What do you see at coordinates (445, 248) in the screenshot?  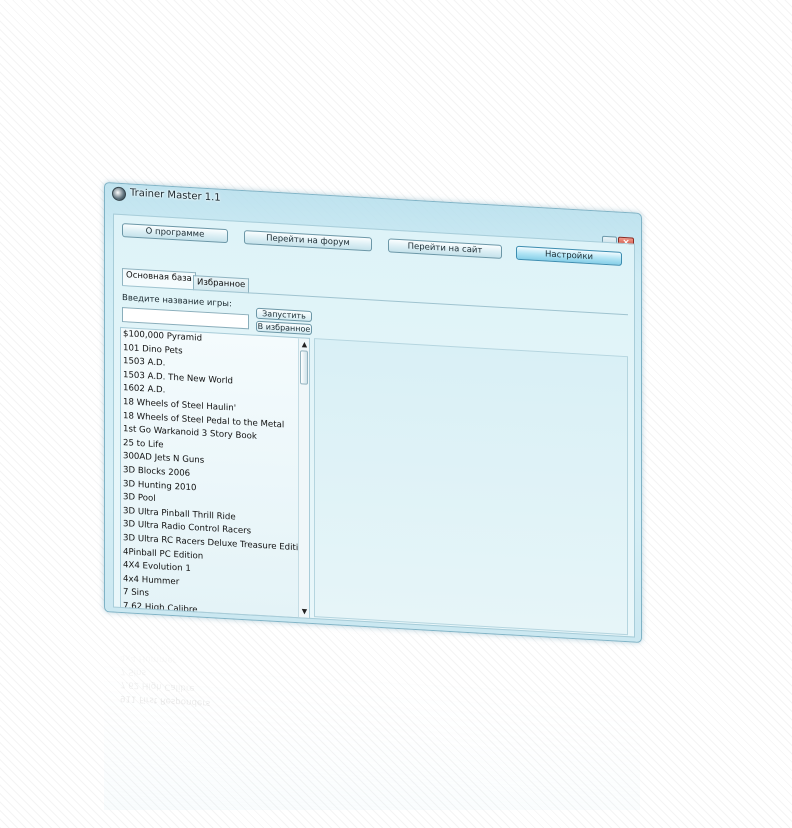 I see `site-button: Перейти на сайт` at bounding box center [445, 248].